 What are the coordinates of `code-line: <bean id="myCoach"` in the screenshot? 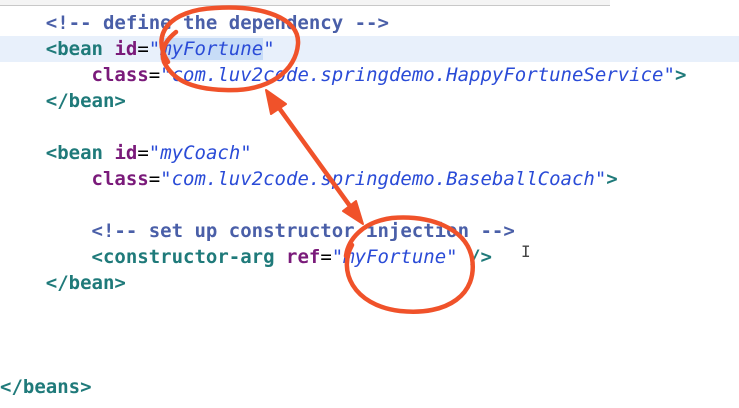 It's located at (369, 153).